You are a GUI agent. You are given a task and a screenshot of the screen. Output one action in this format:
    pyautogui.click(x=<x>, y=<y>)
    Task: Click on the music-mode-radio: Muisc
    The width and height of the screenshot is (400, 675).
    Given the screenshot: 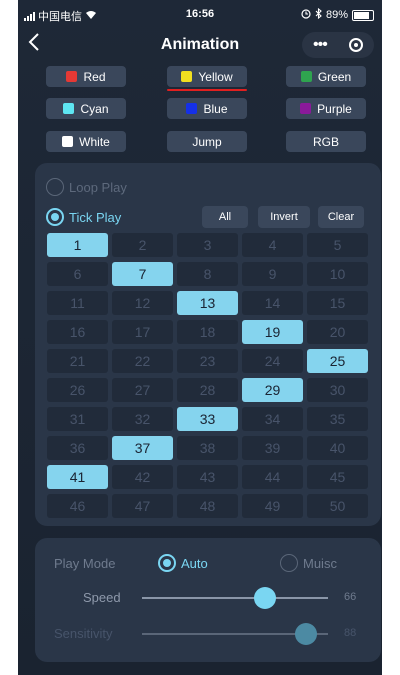 What is the action you would take?
    pyautogui.click(x=308, y=563)
    